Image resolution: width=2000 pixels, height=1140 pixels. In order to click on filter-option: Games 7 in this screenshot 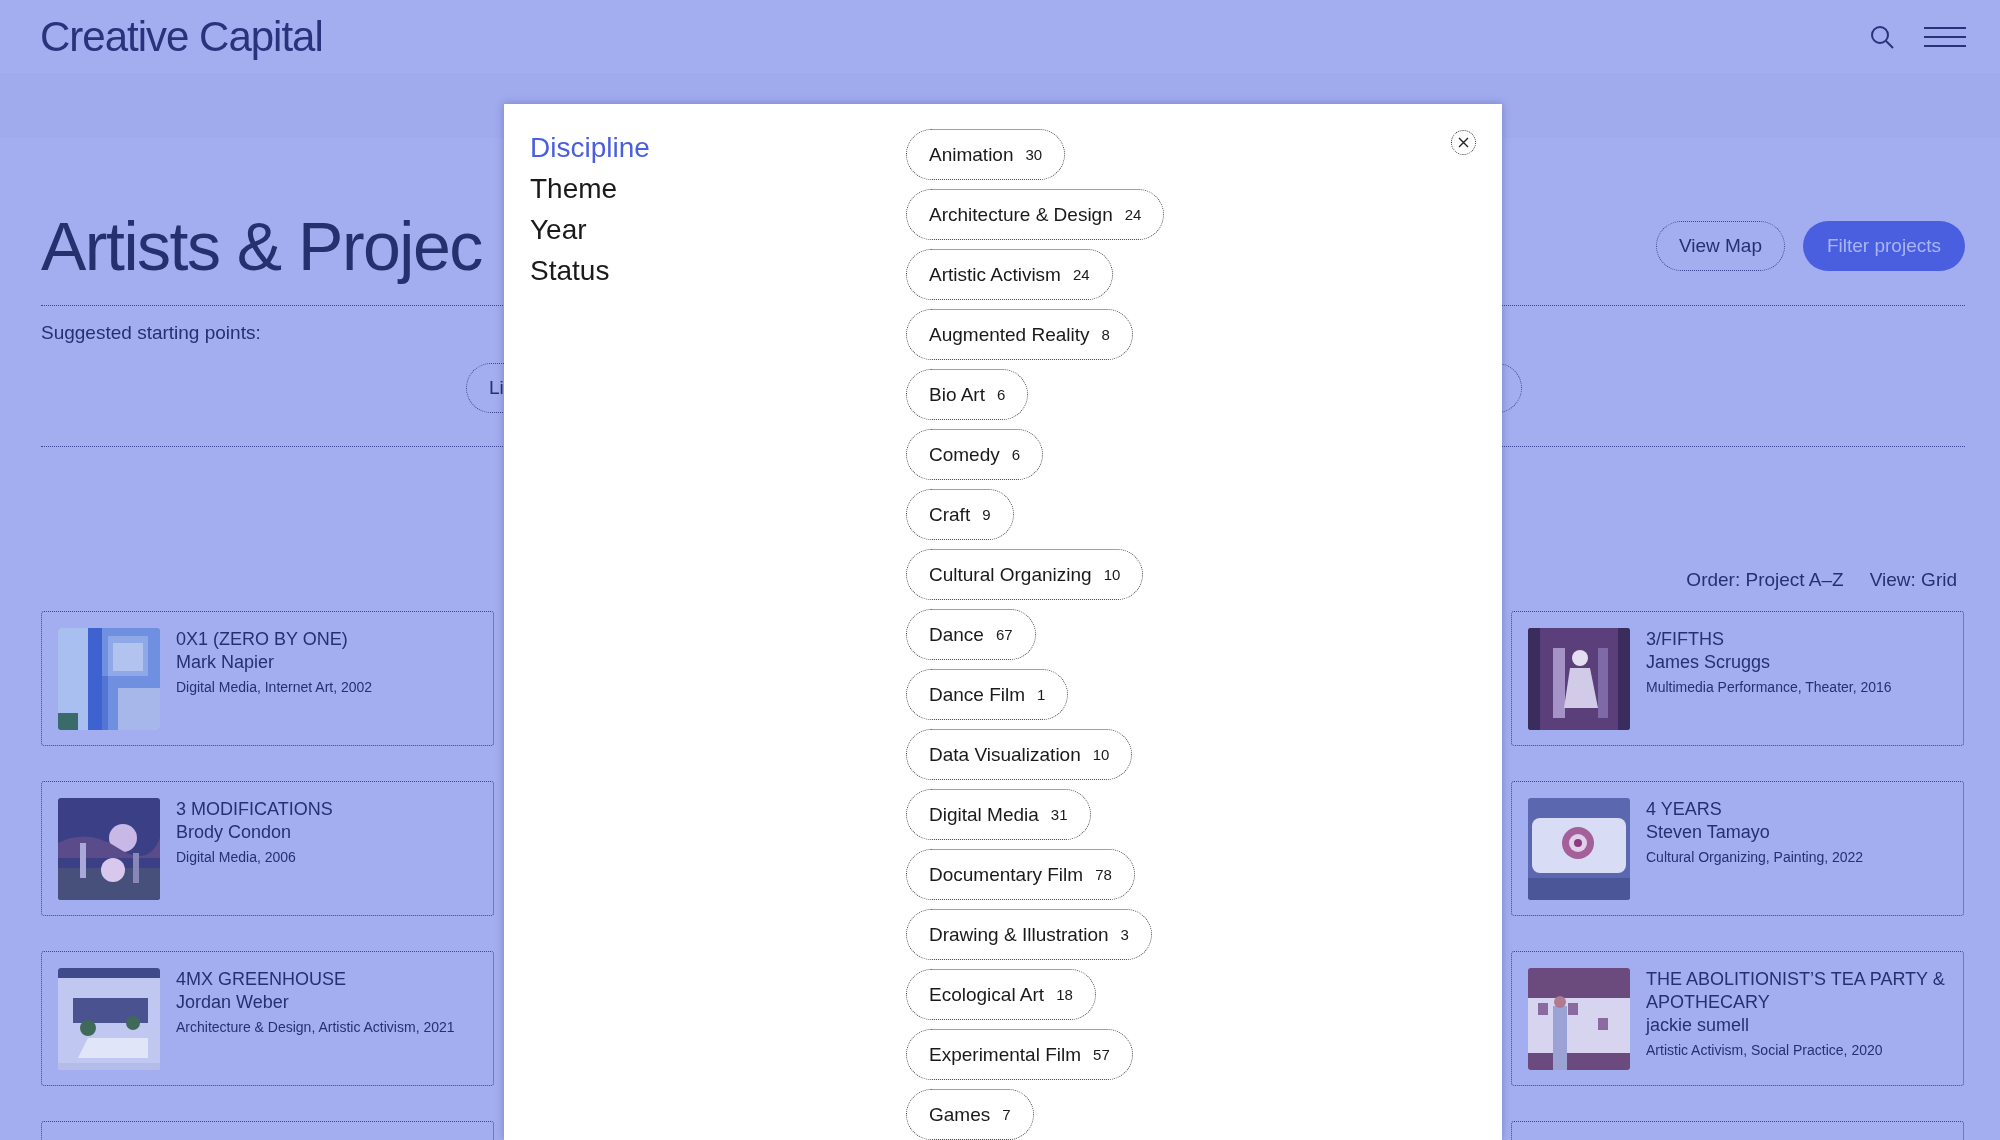, I will do `click(970, 1114)`.